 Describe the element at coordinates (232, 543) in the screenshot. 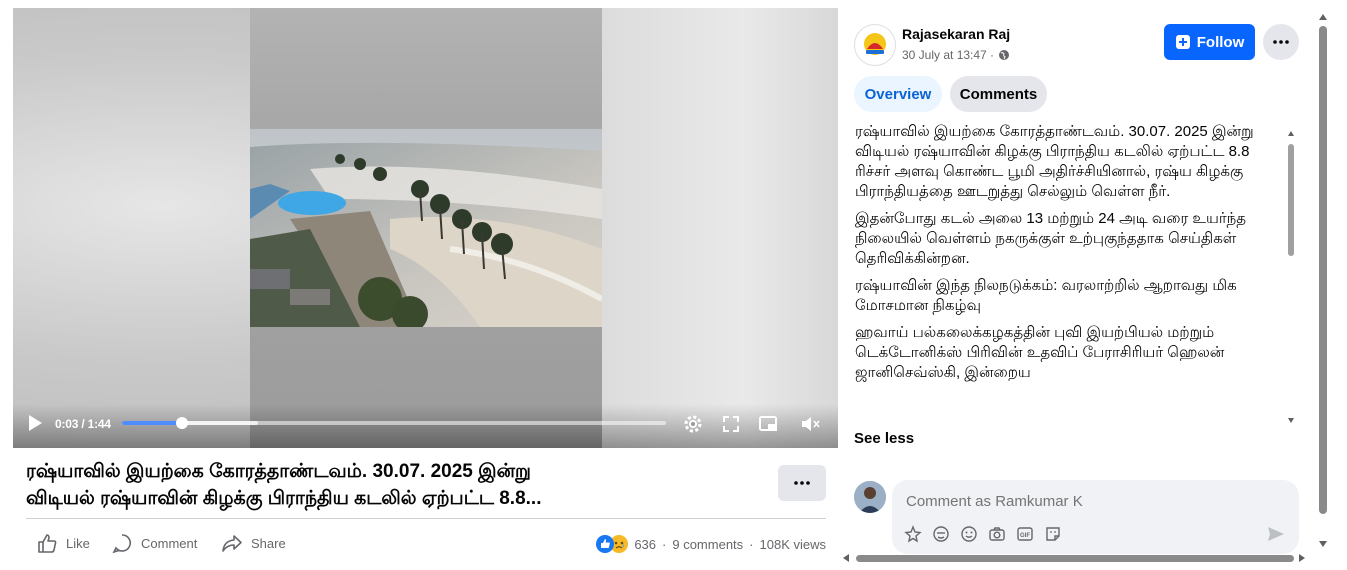

I see `share-icon` at that location.